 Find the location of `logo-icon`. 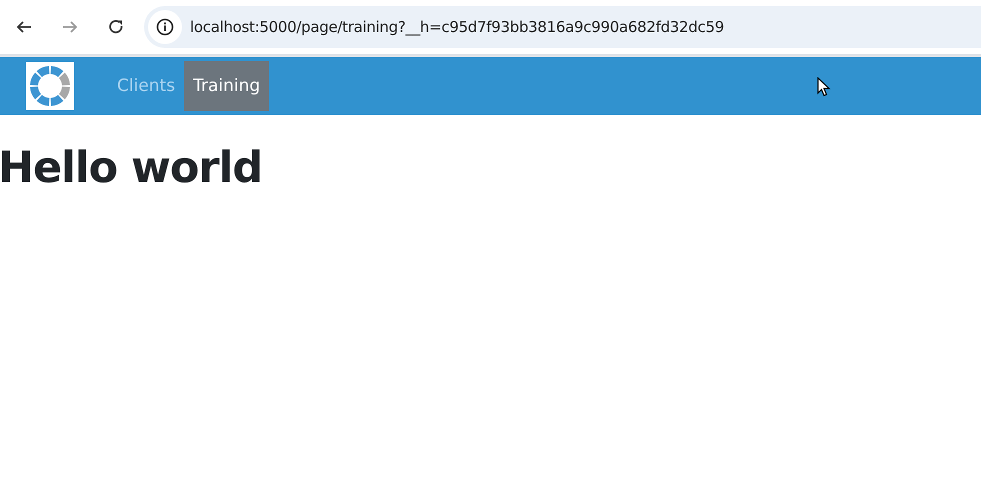

logo-icon is located at coordinates (50, 86).